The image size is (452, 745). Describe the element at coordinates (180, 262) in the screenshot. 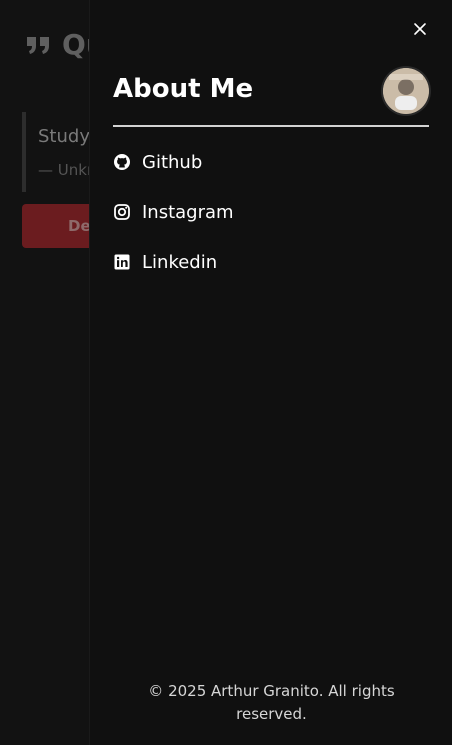

I see `linkedin-label: Linkedin` at that location.